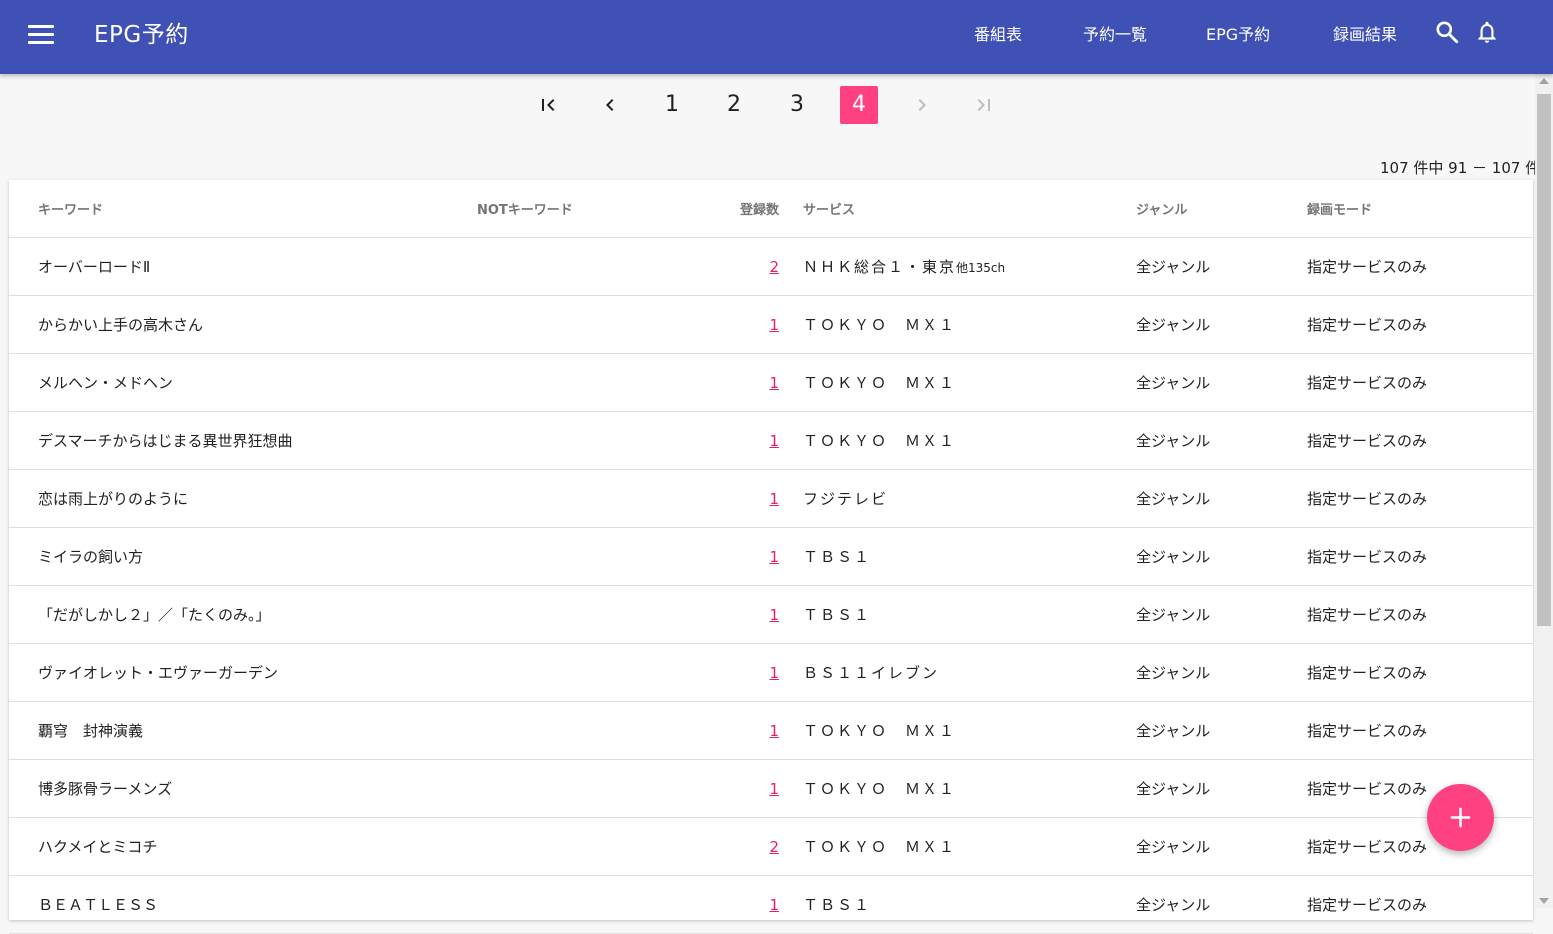  I want to click on search-icon, so click(1447, 34).